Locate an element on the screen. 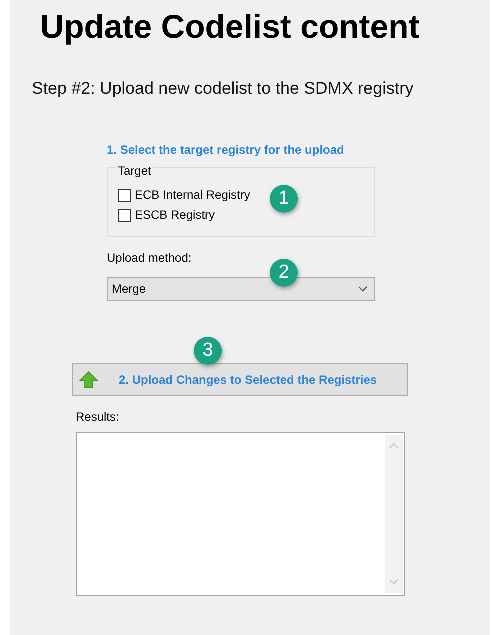 This screenshot has width=491, height=635. field-label: Upload method: is located at coordinates (150, 258).